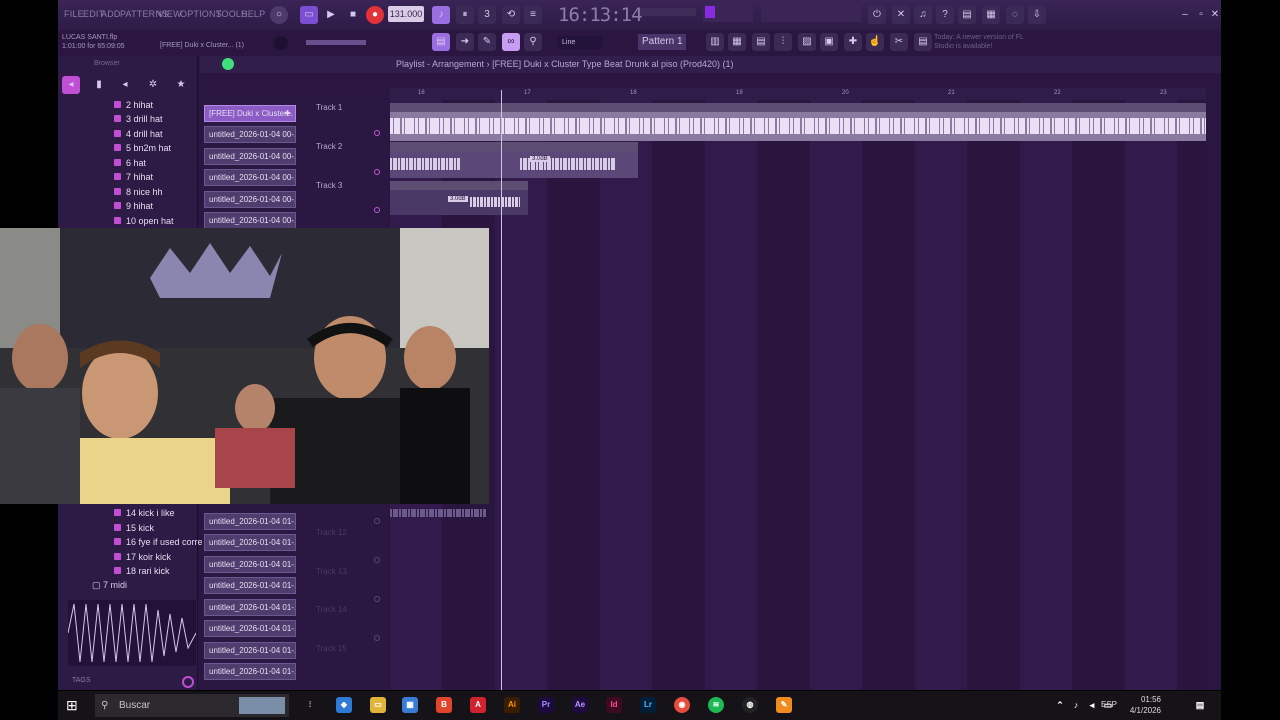  What do you see at coordinates (923, 15) in the screenshot?
I see `mic-icon: ♫` at bounding box center [923, 15].